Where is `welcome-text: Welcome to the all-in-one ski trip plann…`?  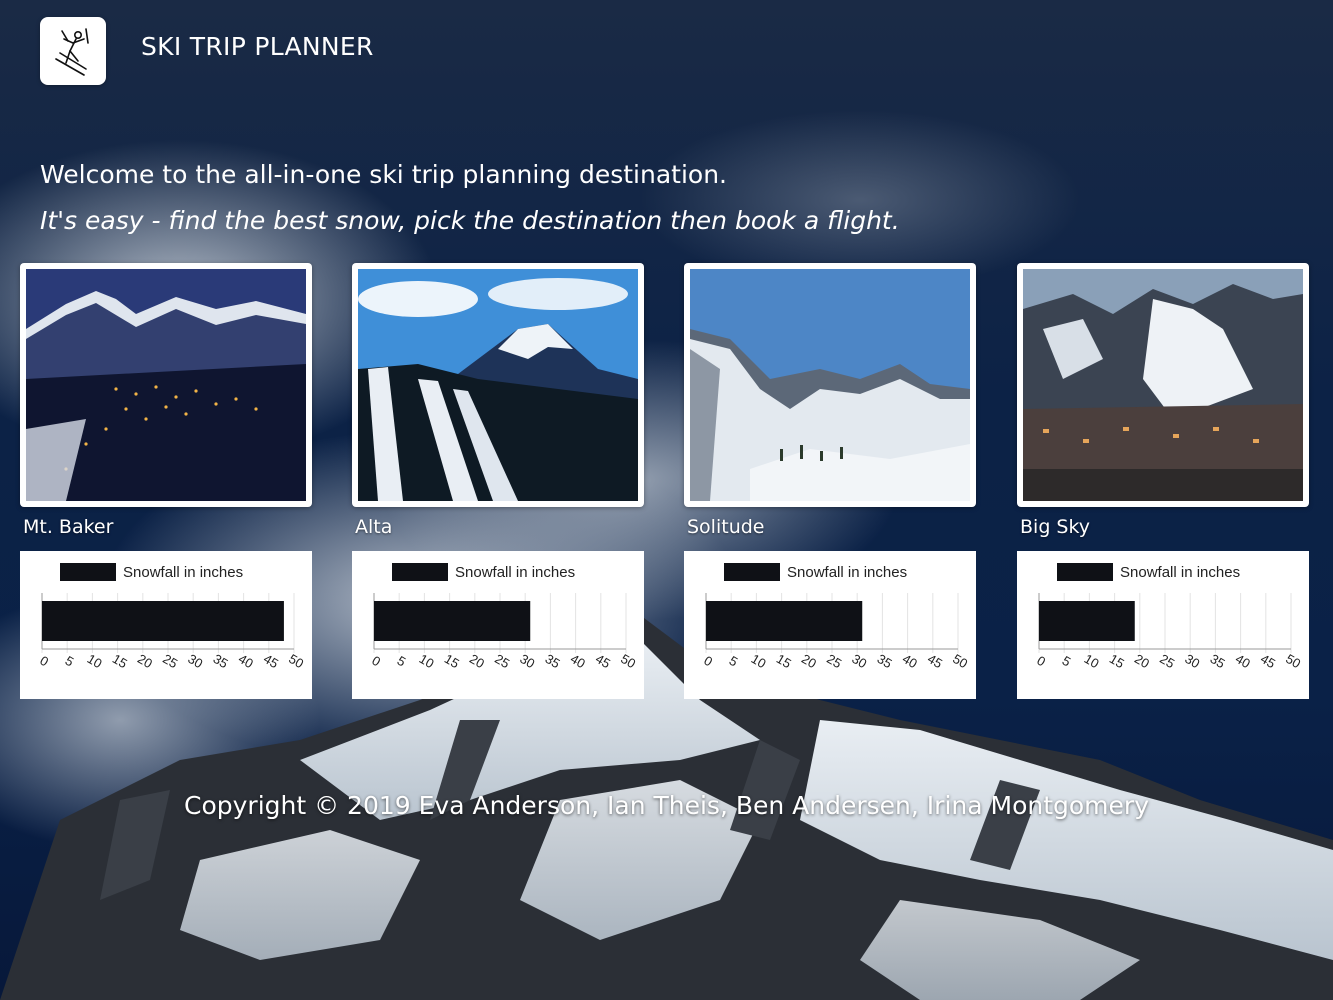
welcome-text: Welcome to the all-in-one ski trip plann… is located at coordinates (383, 174).